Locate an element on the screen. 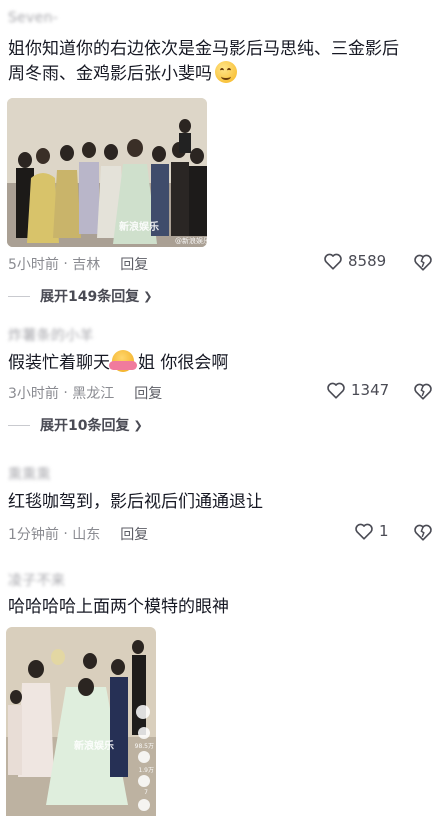 This screenshot has width=441, height=816. comment-bubble-icon is located at coordinates (144, 757).